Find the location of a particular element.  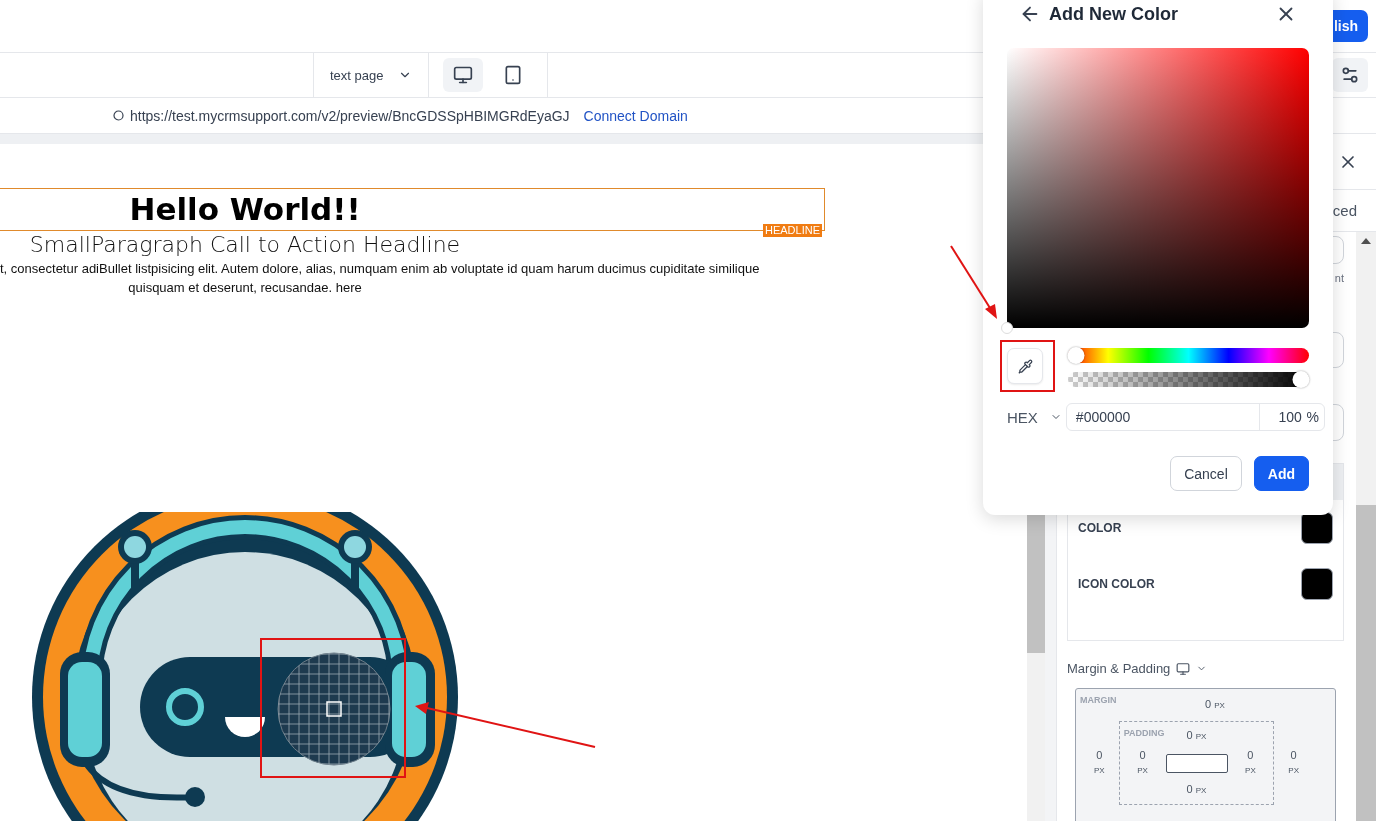

field-hint: nt is located at coordinates (1339, 278).